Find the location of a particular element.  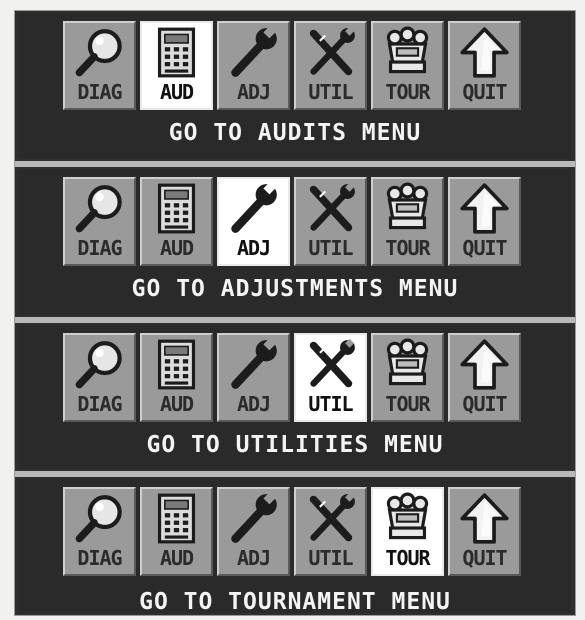

menu-caption: GO TO UTILITIES MENU is located at coordinates (295, 445).